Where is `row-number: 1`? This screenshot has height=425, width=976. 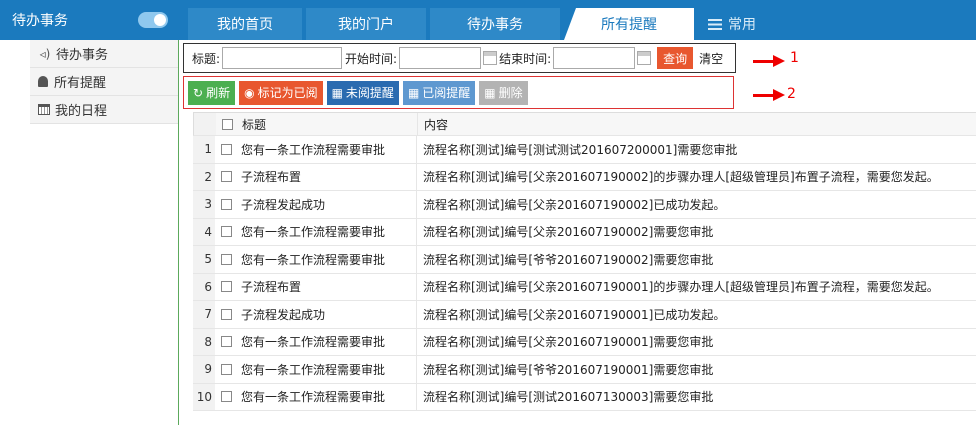
row-number: 1 is located at coordinates (204, 149).